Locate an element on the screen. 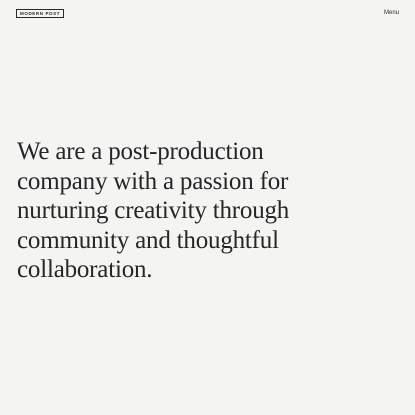  logo: MODERN POST is located at coordinates (40, 13).